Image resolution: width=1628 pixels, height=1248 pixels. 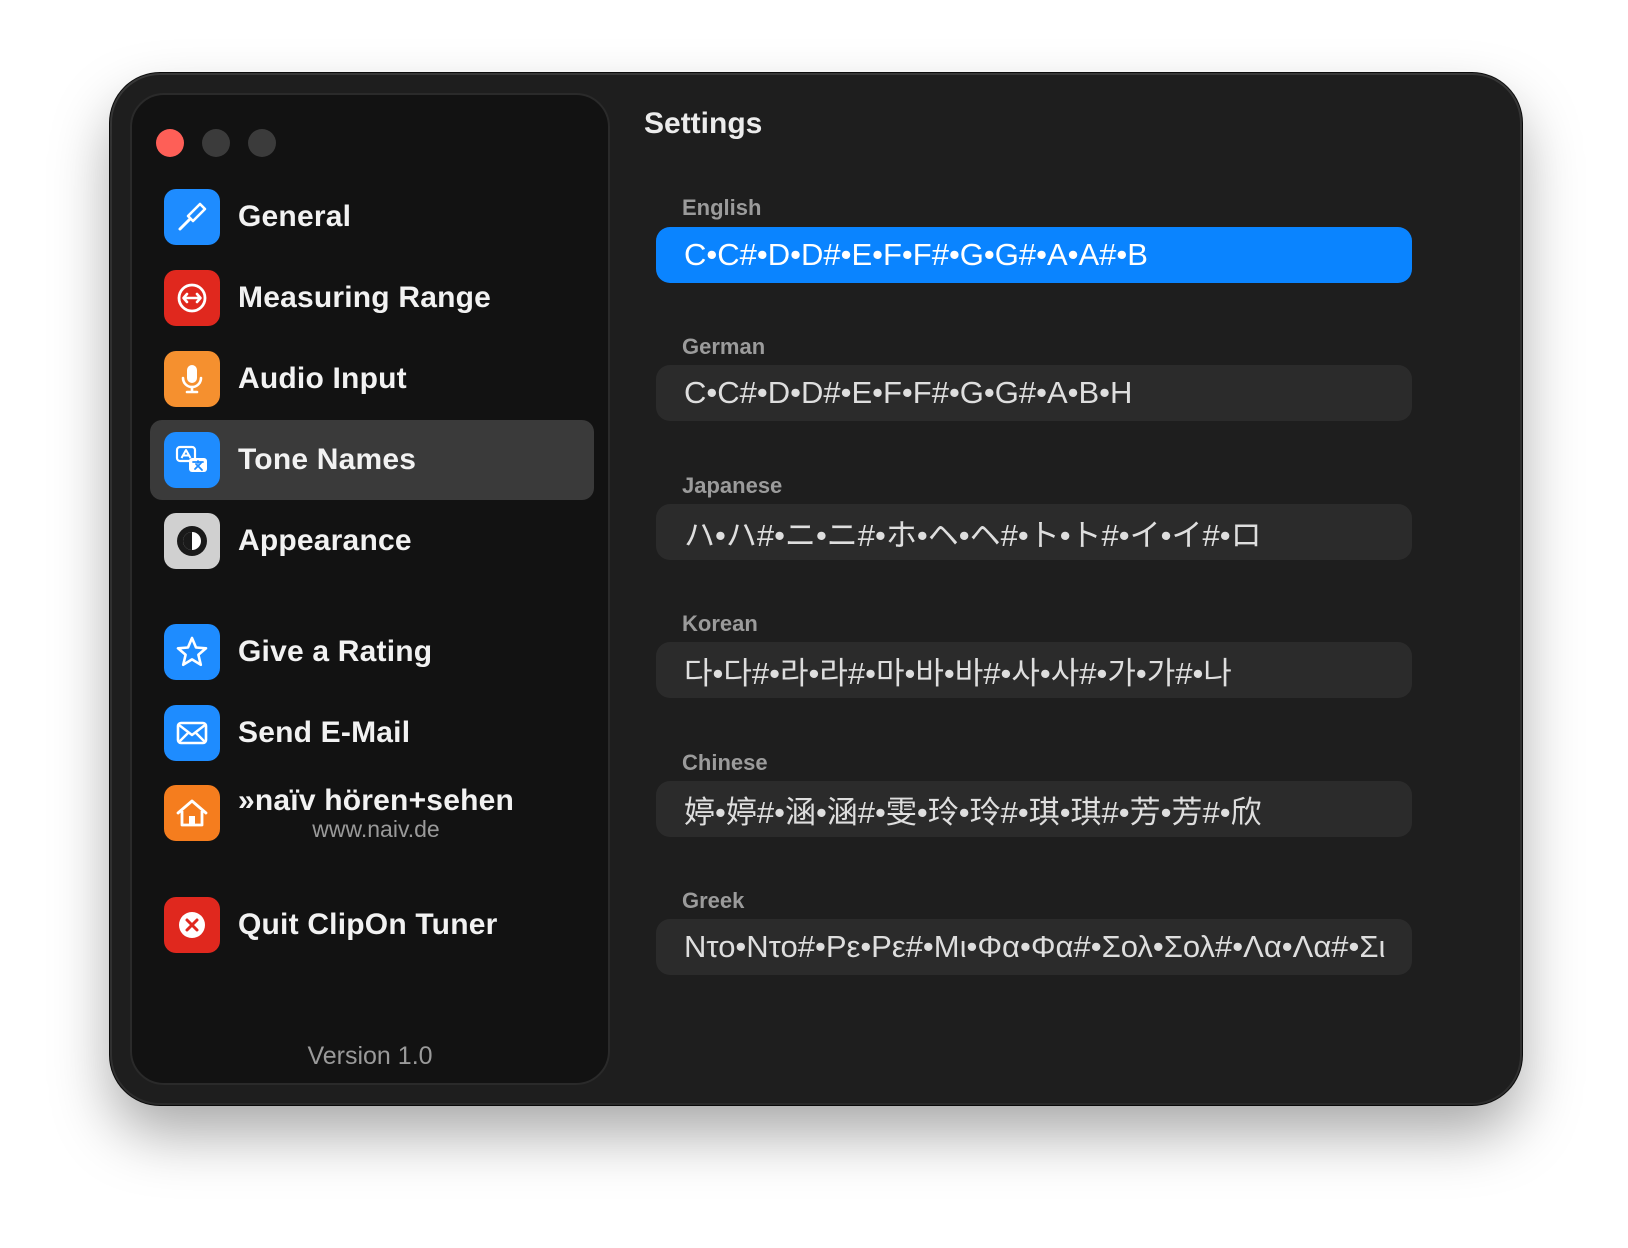 I want to click on window-controls, so click(x=216, y=143).